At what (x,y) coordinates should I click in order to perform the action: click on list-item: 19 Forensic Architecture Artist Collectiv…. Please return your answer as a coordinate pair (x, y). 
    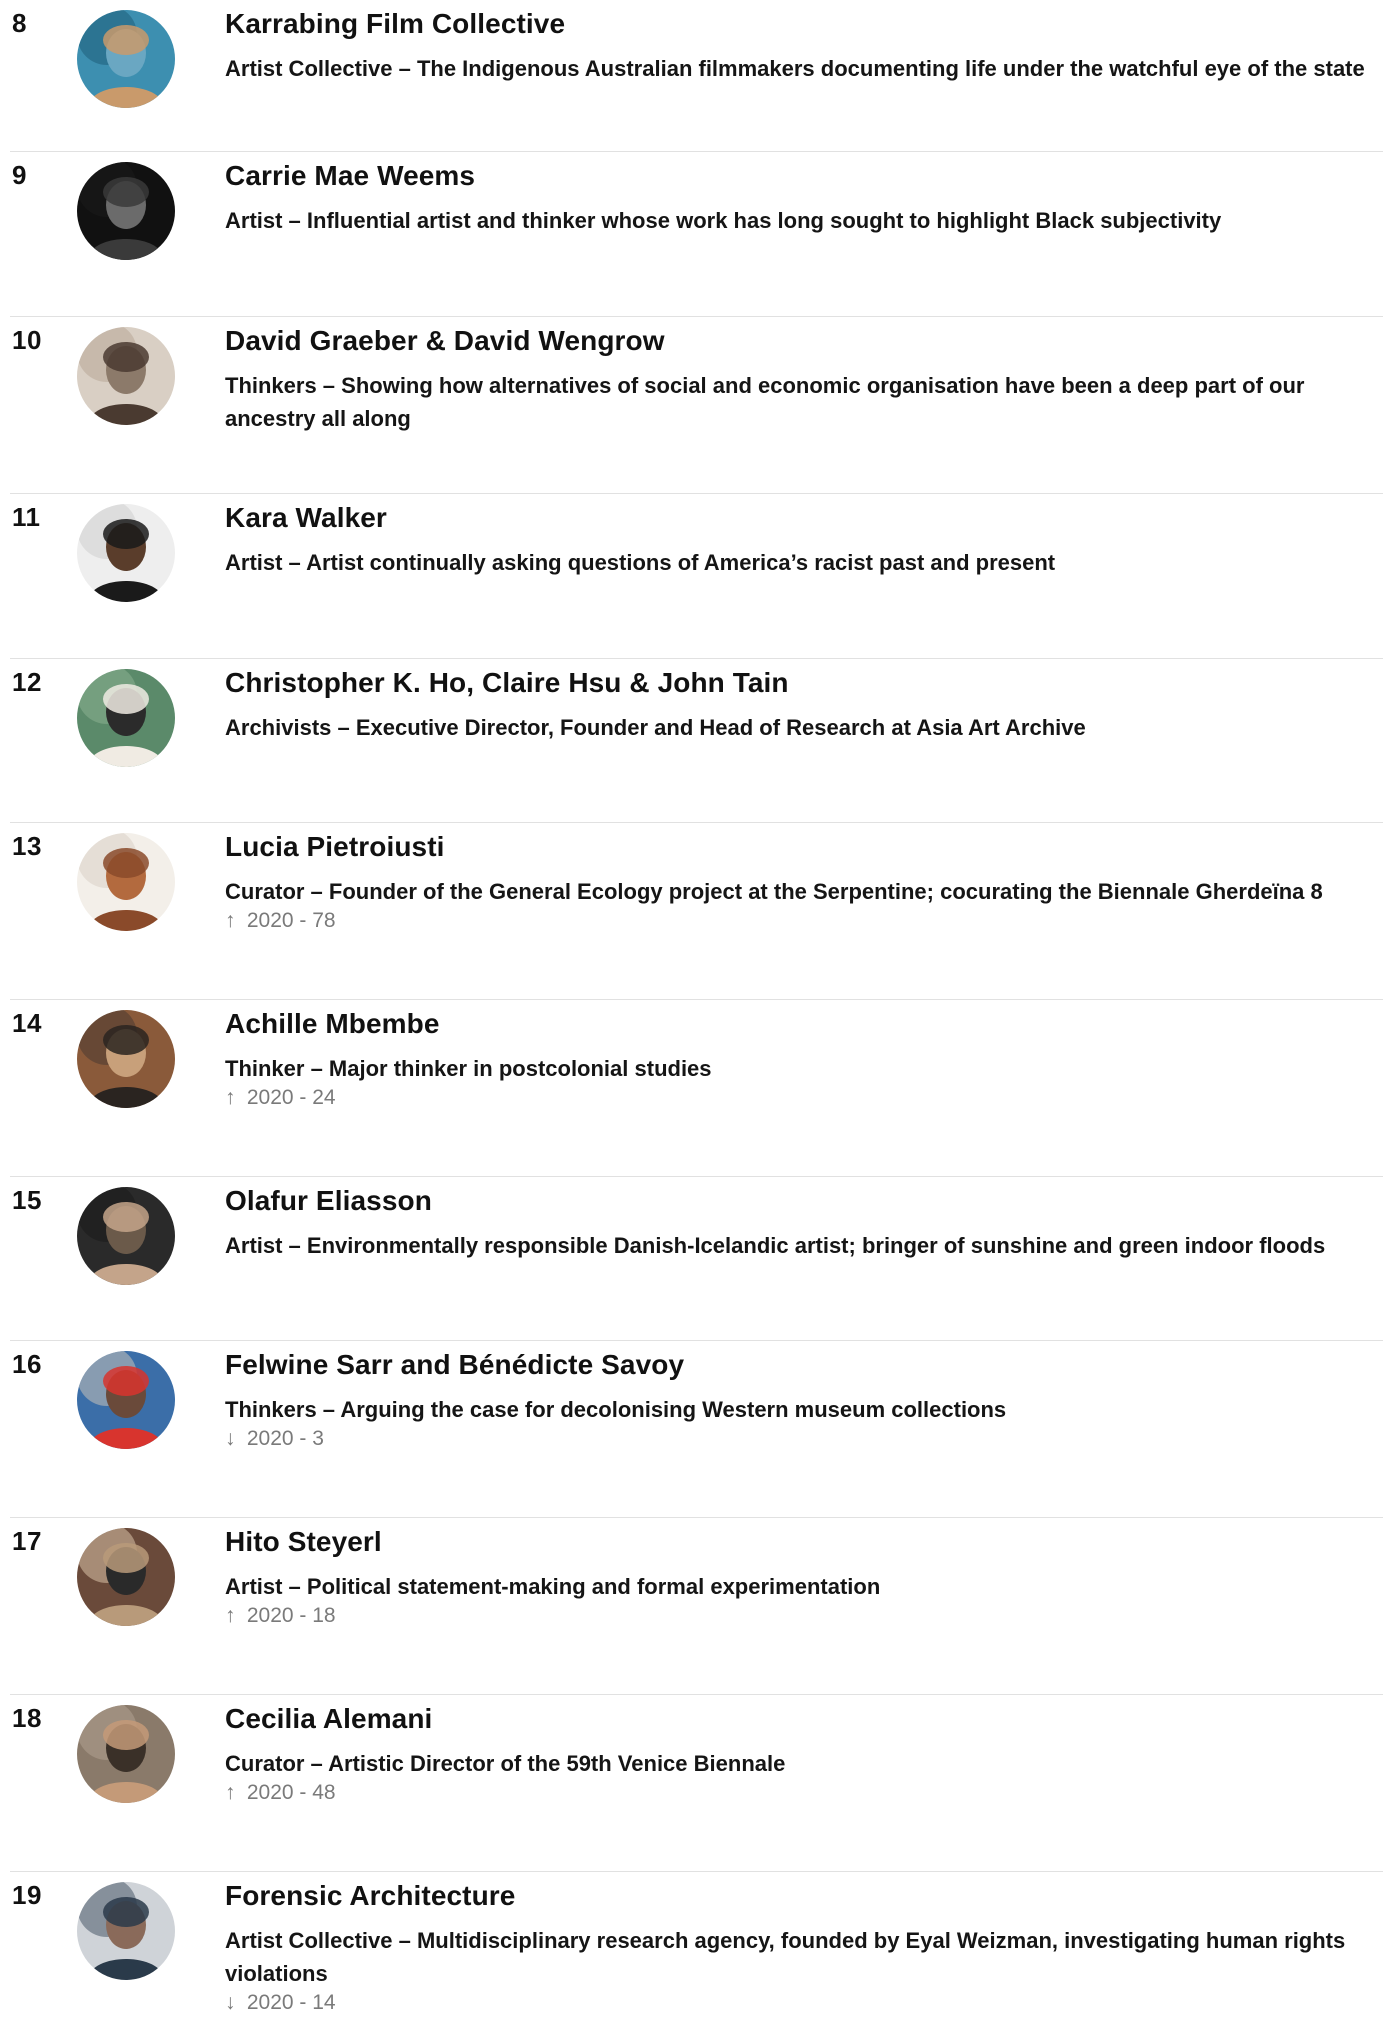
    Looking at the image, I should click on (696, 1957).